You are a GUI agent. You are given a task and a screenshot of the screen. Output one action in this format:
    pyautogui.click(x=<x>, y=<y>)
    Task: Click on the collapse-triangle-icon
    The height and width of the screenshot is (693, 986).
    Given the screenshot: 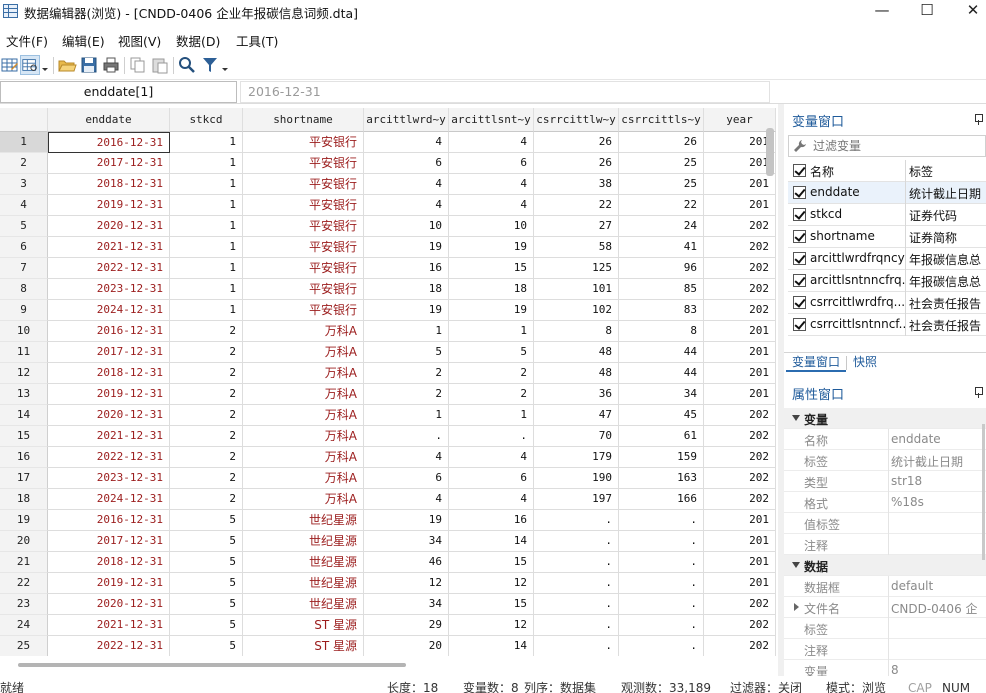 What is the action you would take?
    pyautogui.click(x=796, y=418)
    